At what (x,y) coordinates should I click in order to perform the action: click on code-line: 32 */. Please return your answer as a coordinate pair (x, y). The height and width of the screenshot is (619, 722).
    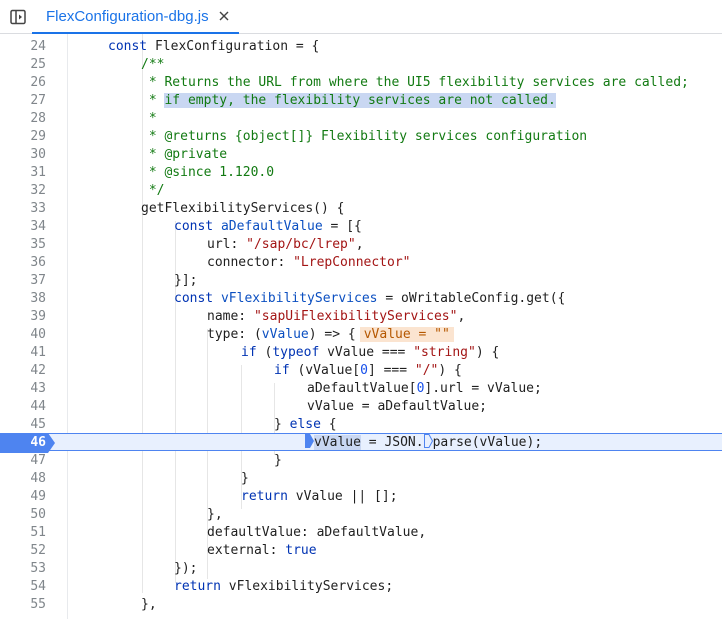
    Looking at the image, I should click on (361, 191).